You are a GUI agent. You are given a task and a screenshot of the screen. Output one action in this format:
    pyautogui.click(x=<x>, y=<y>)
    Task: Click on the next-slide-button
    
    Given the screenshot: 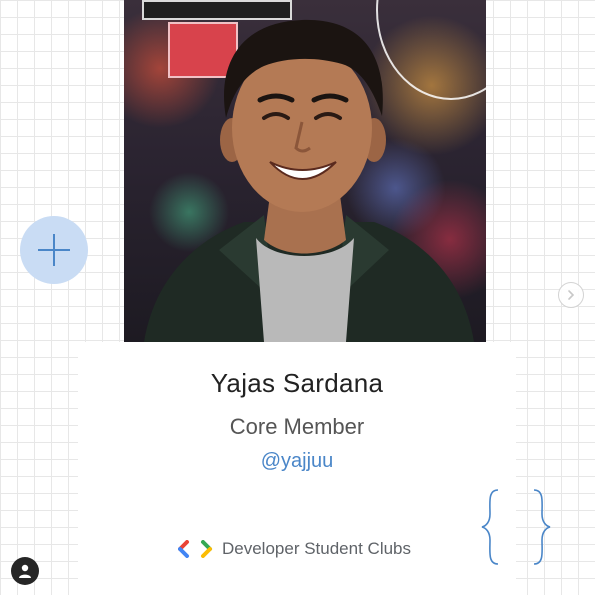 What is the action you would take?
    pyautogui.click(x=571, y=295)
    